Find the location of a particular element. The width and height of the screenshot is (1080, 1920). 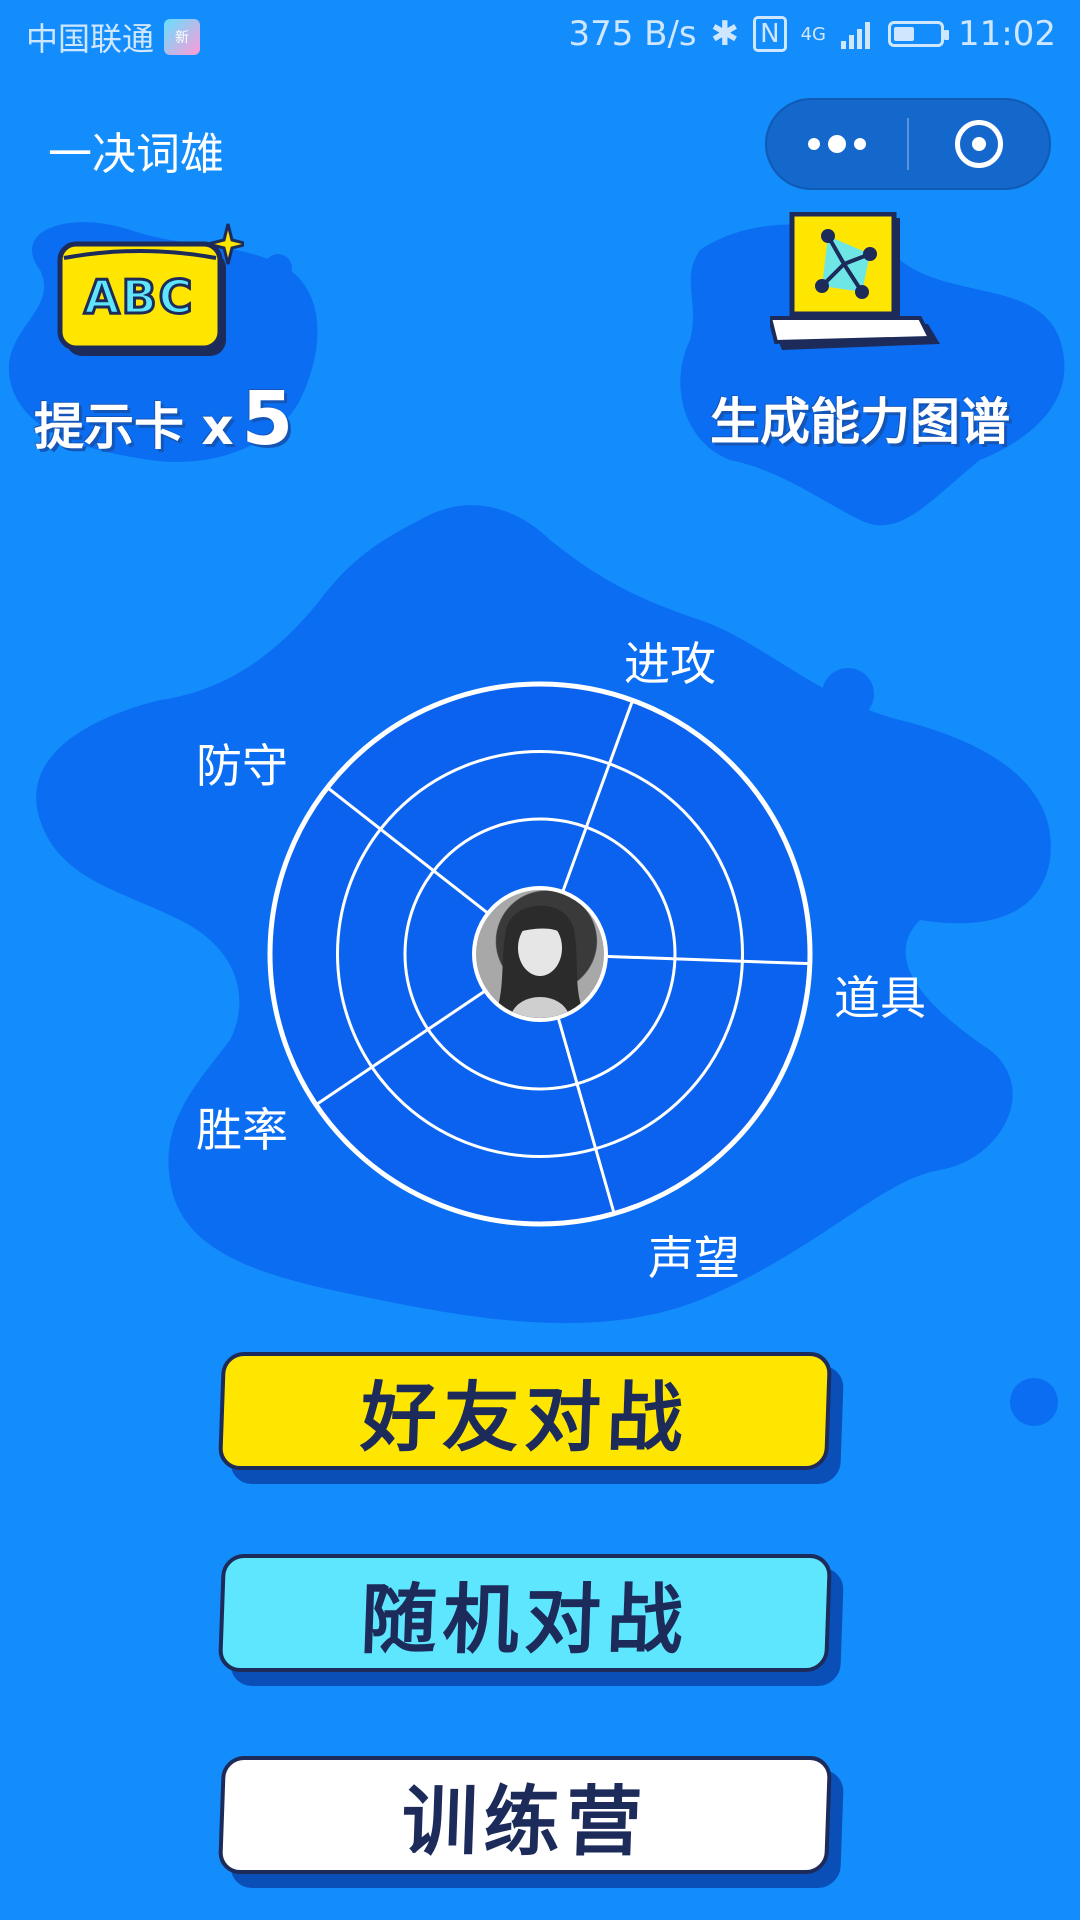

random-battle-button: 随机对战 is located at coordinates (531, 1620).